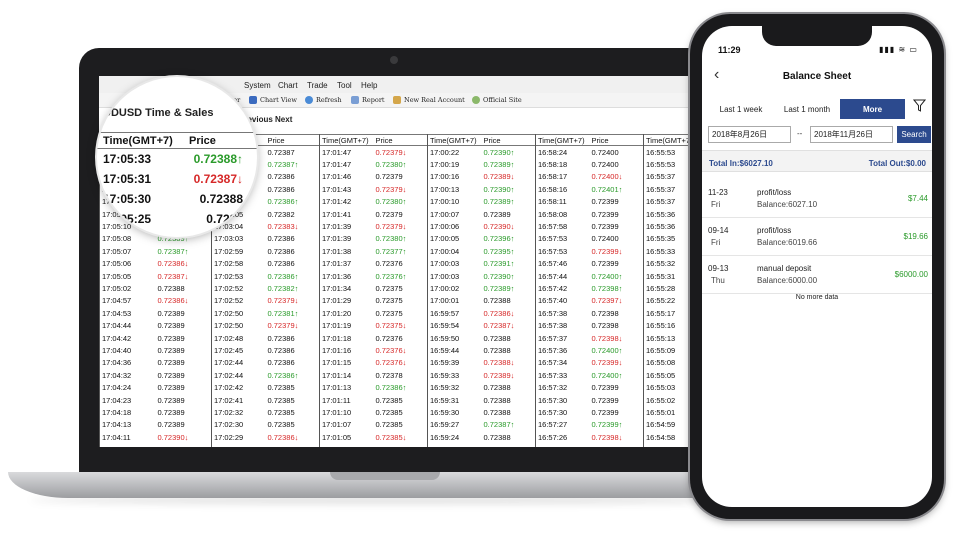 The image size is (955, 543). I want to click on table-row: 17:00:13 0.72390↑, so click(481, 189).